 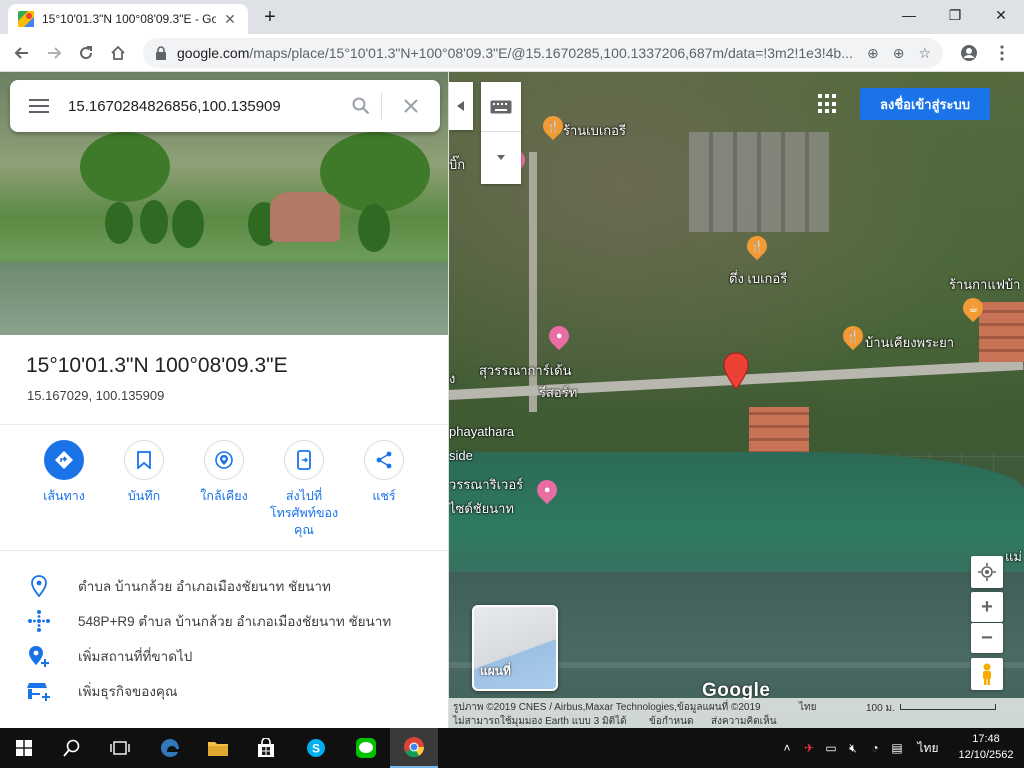 I want to click on map-label: ตึ่ง เบเกอรี, so click(x=758, y=278).